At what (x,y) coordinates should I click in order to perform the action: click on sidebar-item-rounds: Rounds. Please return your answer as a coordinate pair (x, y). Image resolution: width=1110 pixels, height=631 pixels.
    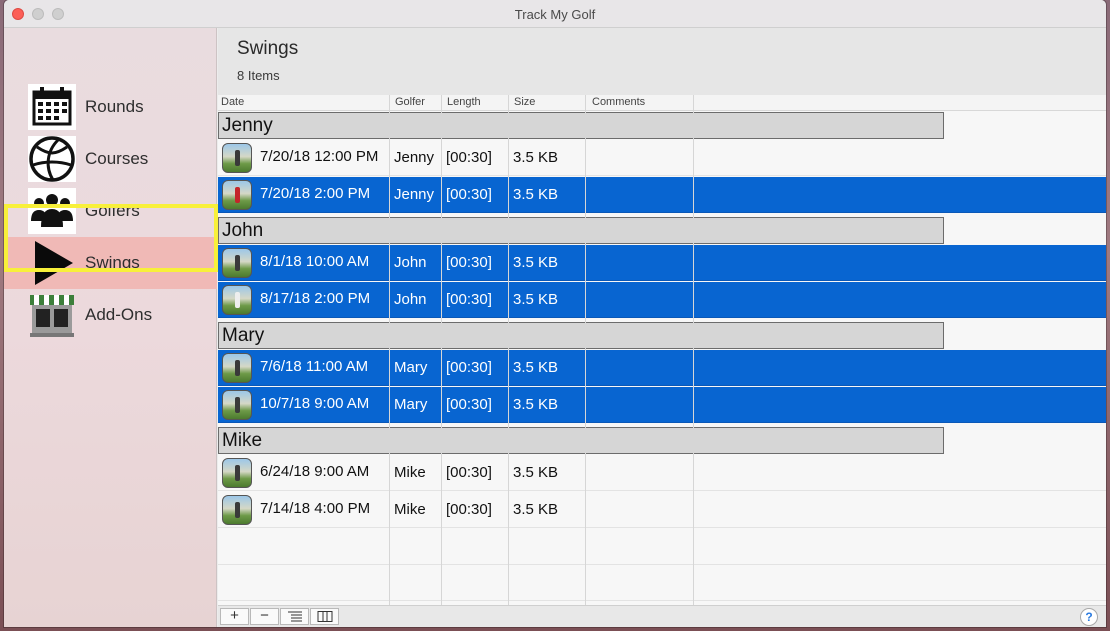
    Looking at the image, I should click on (110, 107).